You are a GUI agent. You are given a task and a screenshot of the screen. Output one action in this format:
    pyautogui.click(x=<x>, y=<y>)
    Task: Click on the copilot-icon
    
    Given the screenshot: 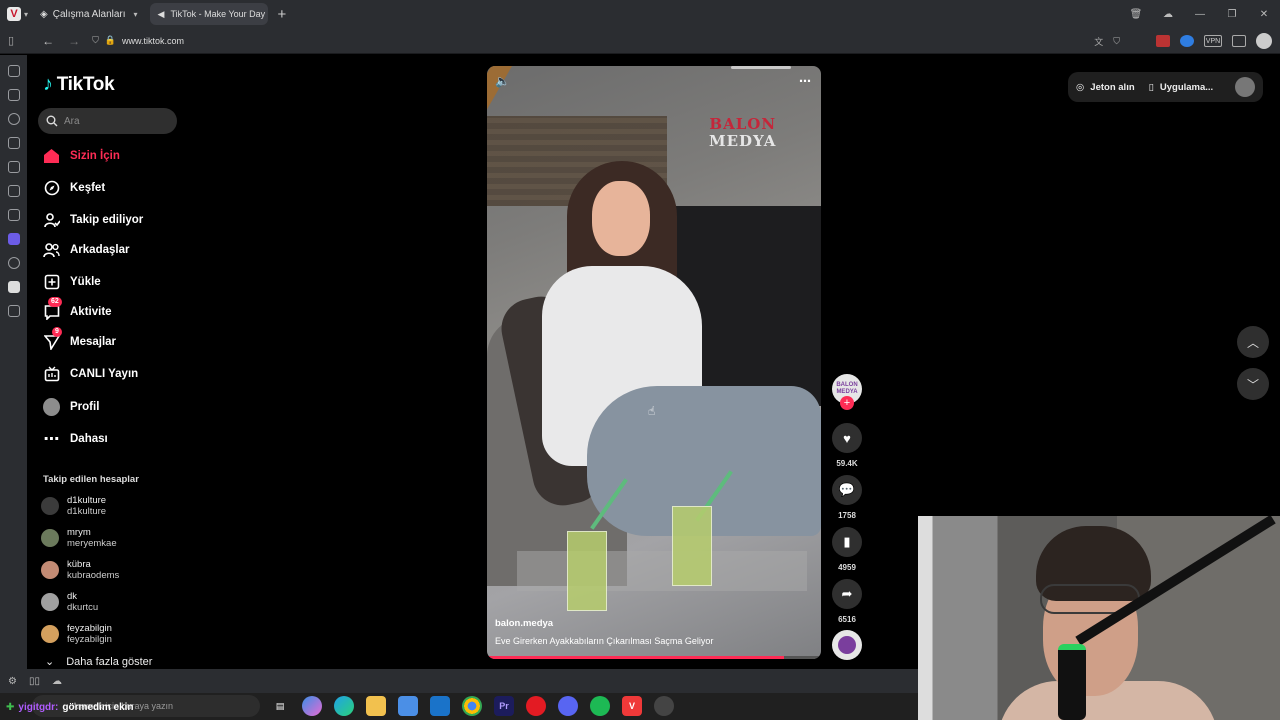 What is the action you would take?
    pyautogui.click(x=312, y=706)
    